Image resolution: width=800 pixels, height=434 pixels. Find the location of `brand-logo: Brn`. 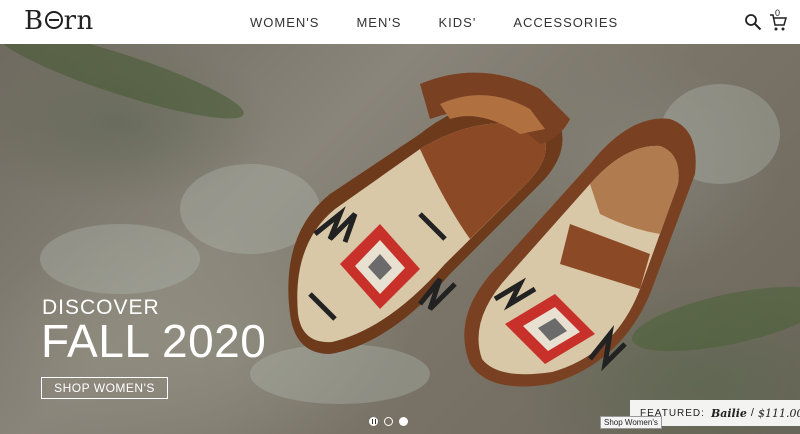

brand-logo: Brn is located at coordinates (59, 21).